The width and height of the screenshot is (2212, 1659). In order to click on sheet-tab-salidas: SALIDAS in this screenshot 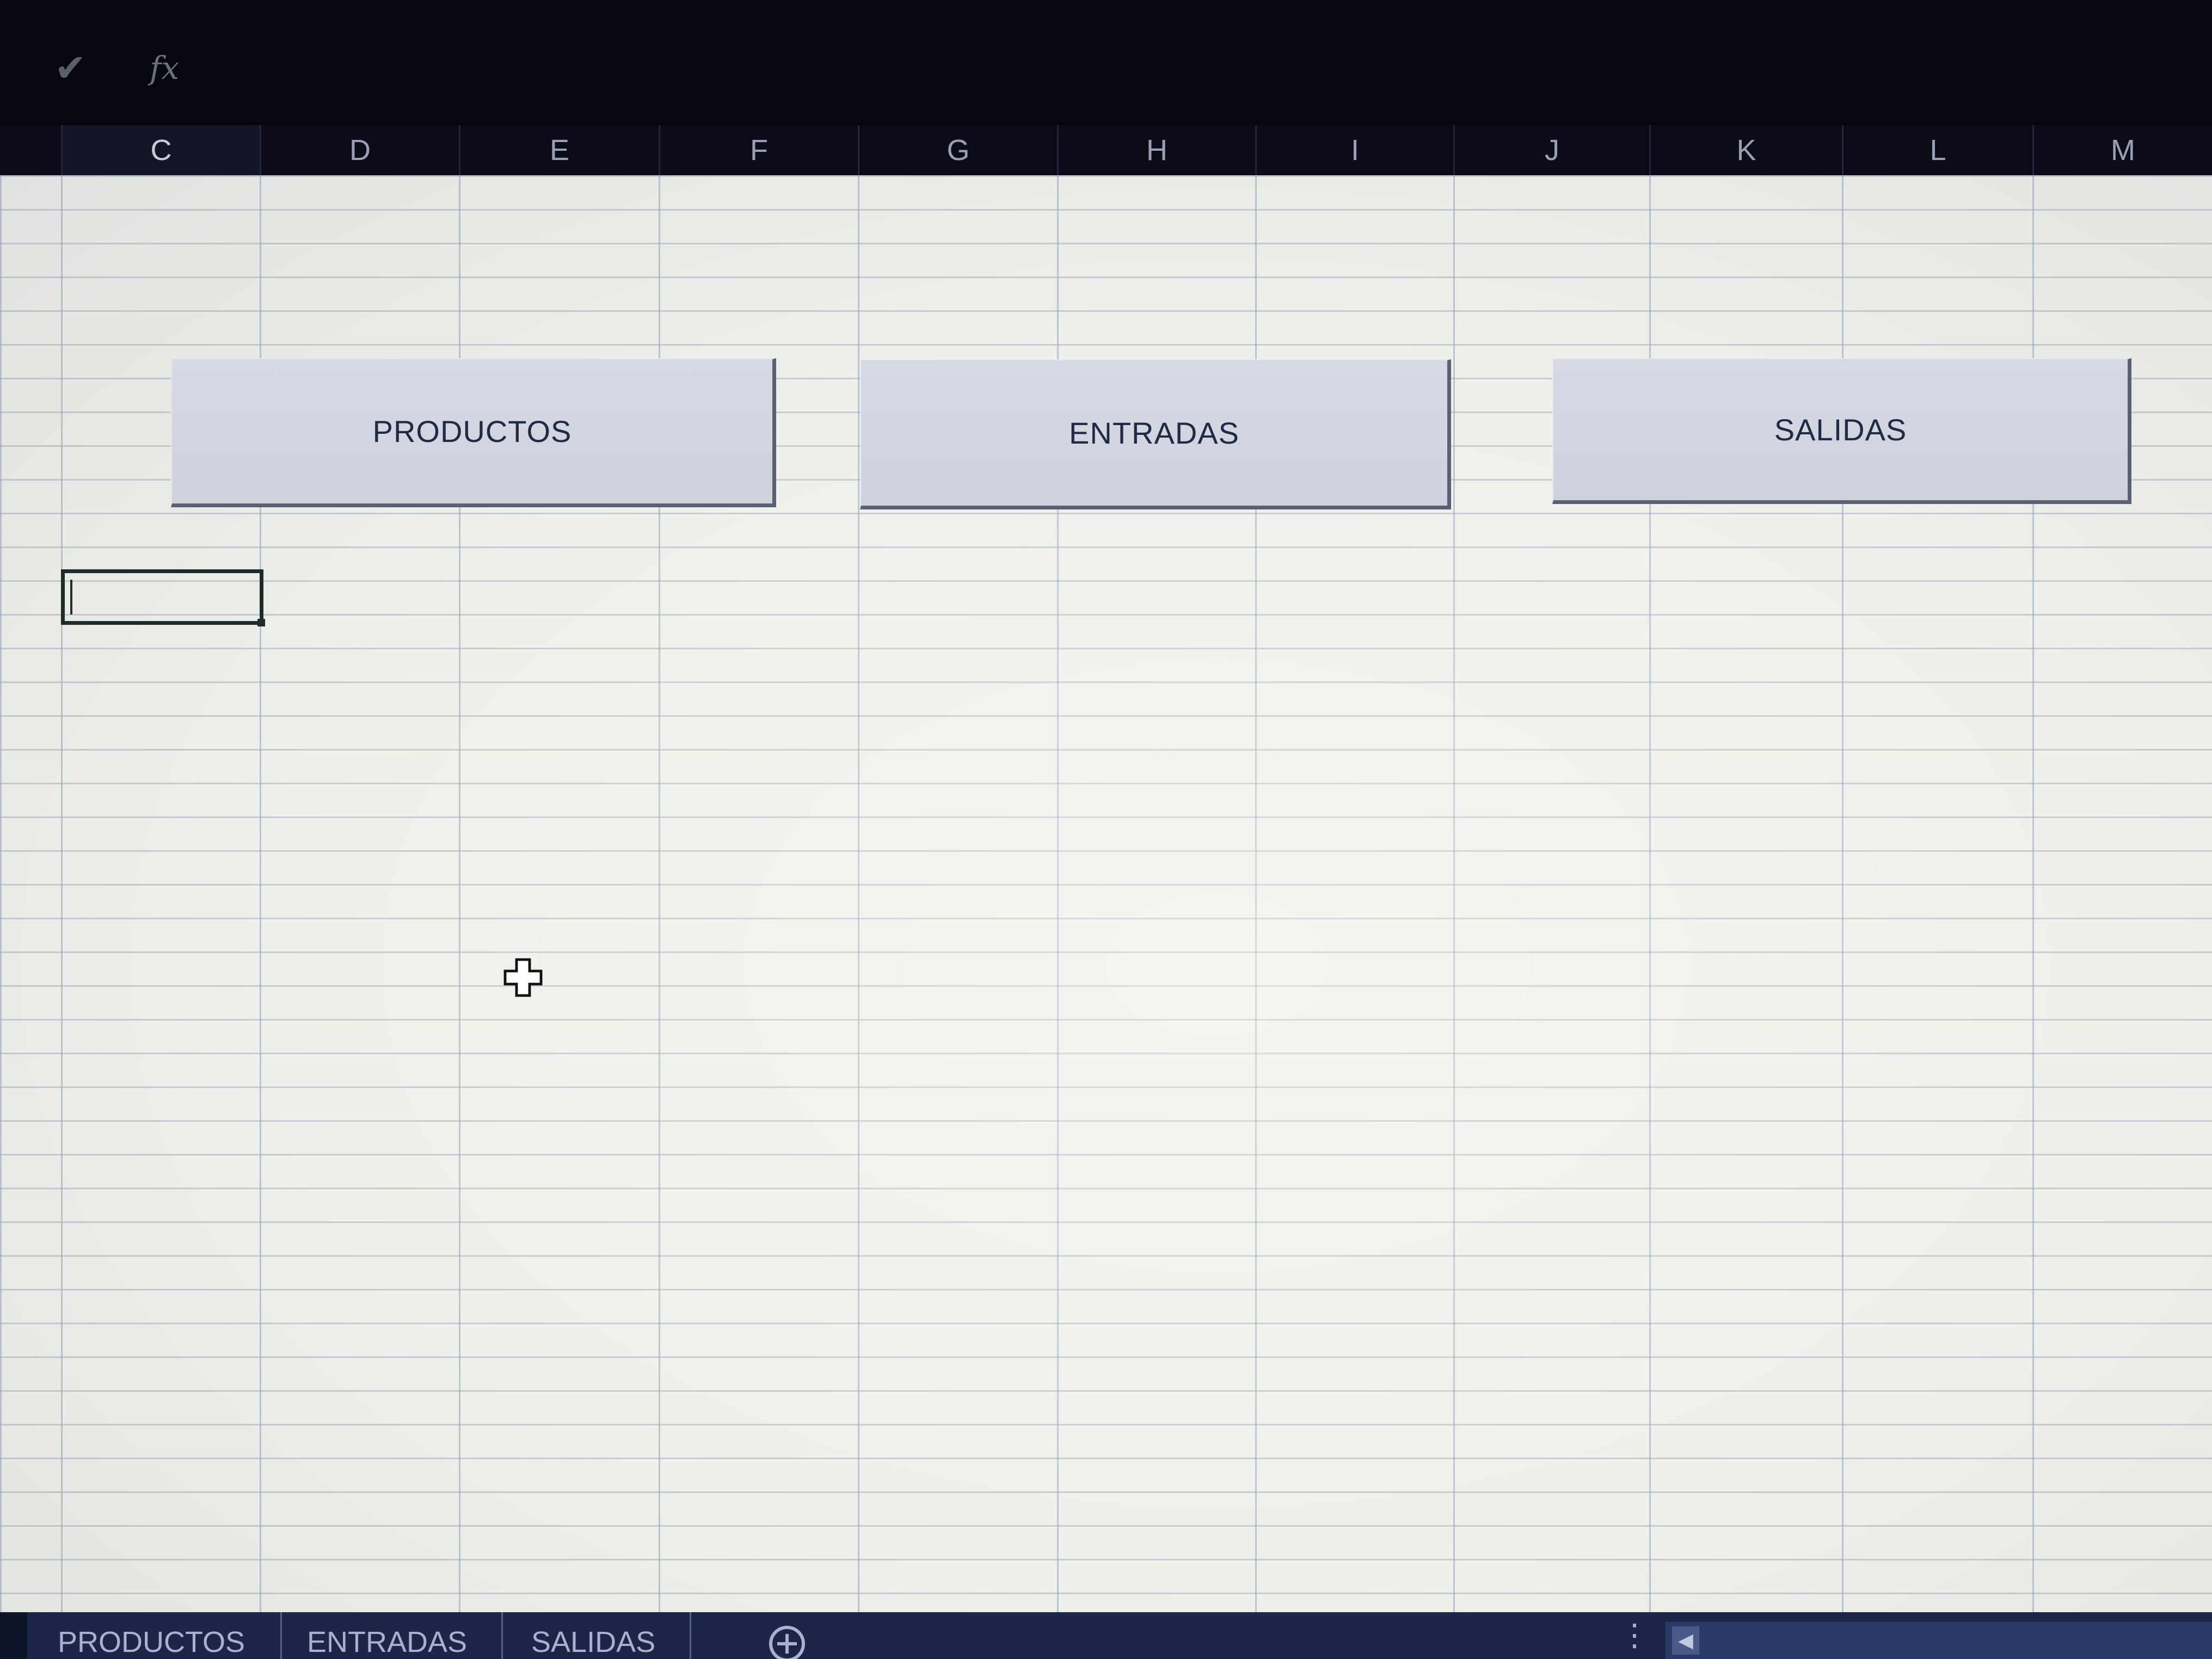, I will do `click(606, 1635)`.